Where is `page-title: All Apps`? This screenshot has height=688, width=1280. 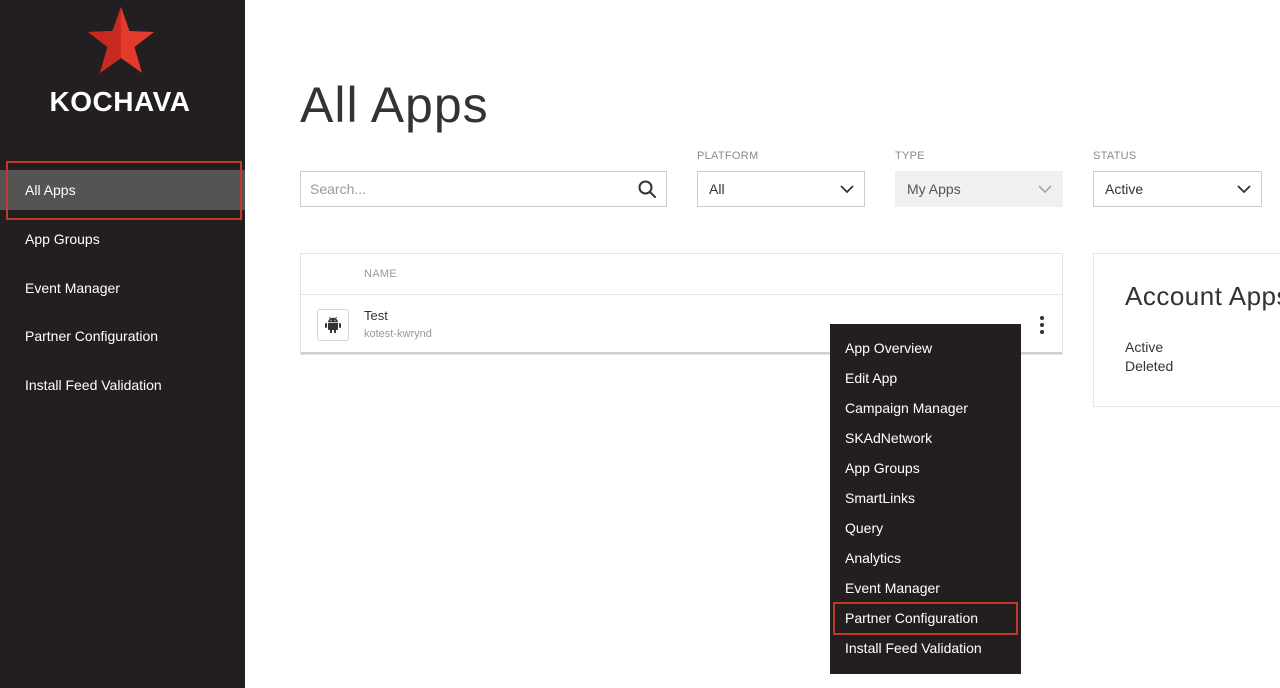
page-title: All Apps is located at coordinates (394, 105).